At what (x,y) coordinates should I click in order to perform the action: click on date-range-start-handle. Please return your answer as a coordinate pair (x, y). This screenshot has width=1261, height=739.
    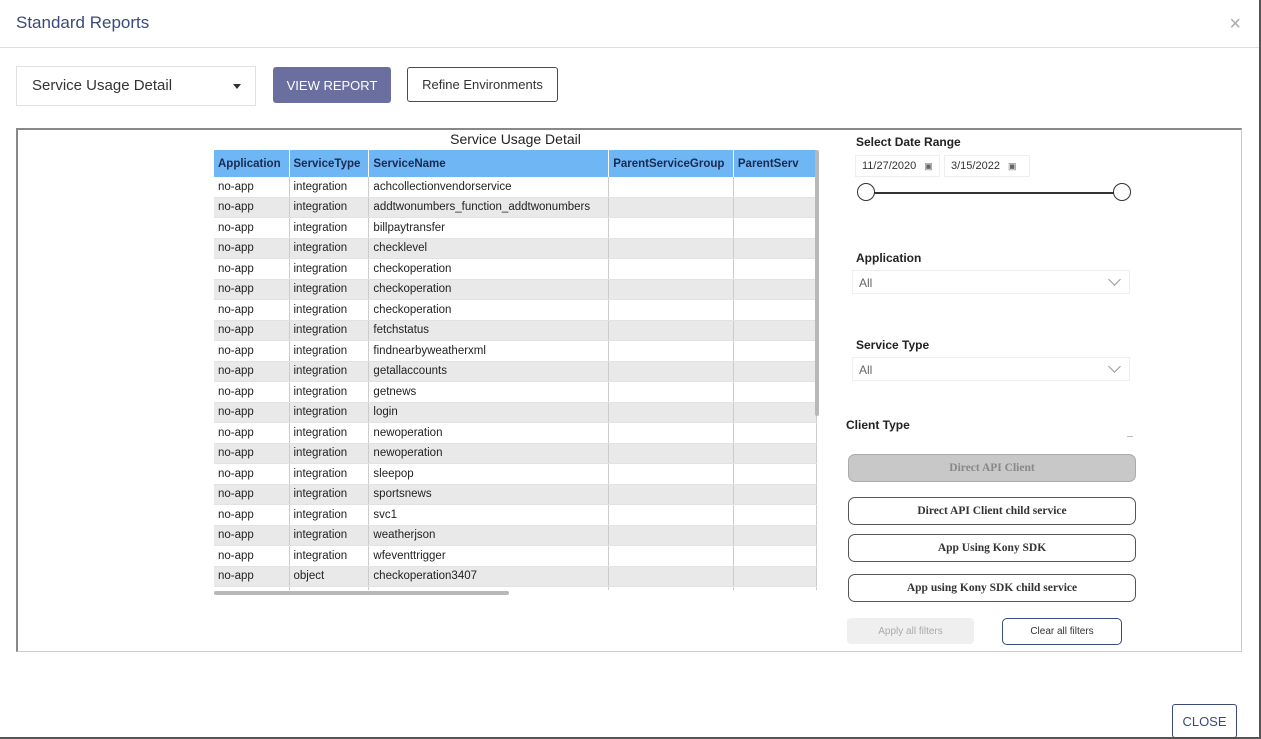
    Looking at the image, I should click on (866, 192).